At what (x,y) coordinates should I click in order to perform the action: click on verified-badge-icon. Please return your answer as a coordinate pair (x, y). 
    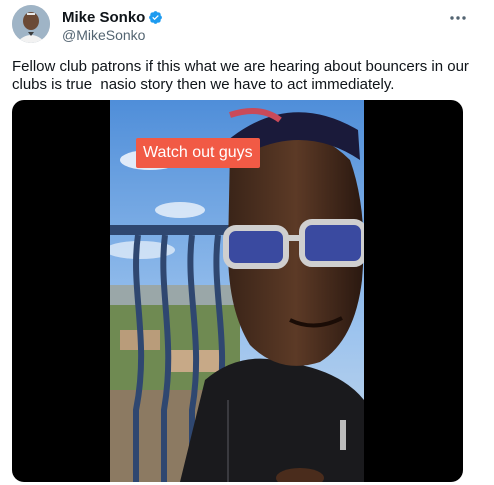
    Looking at the image, I should click on (155, 17).